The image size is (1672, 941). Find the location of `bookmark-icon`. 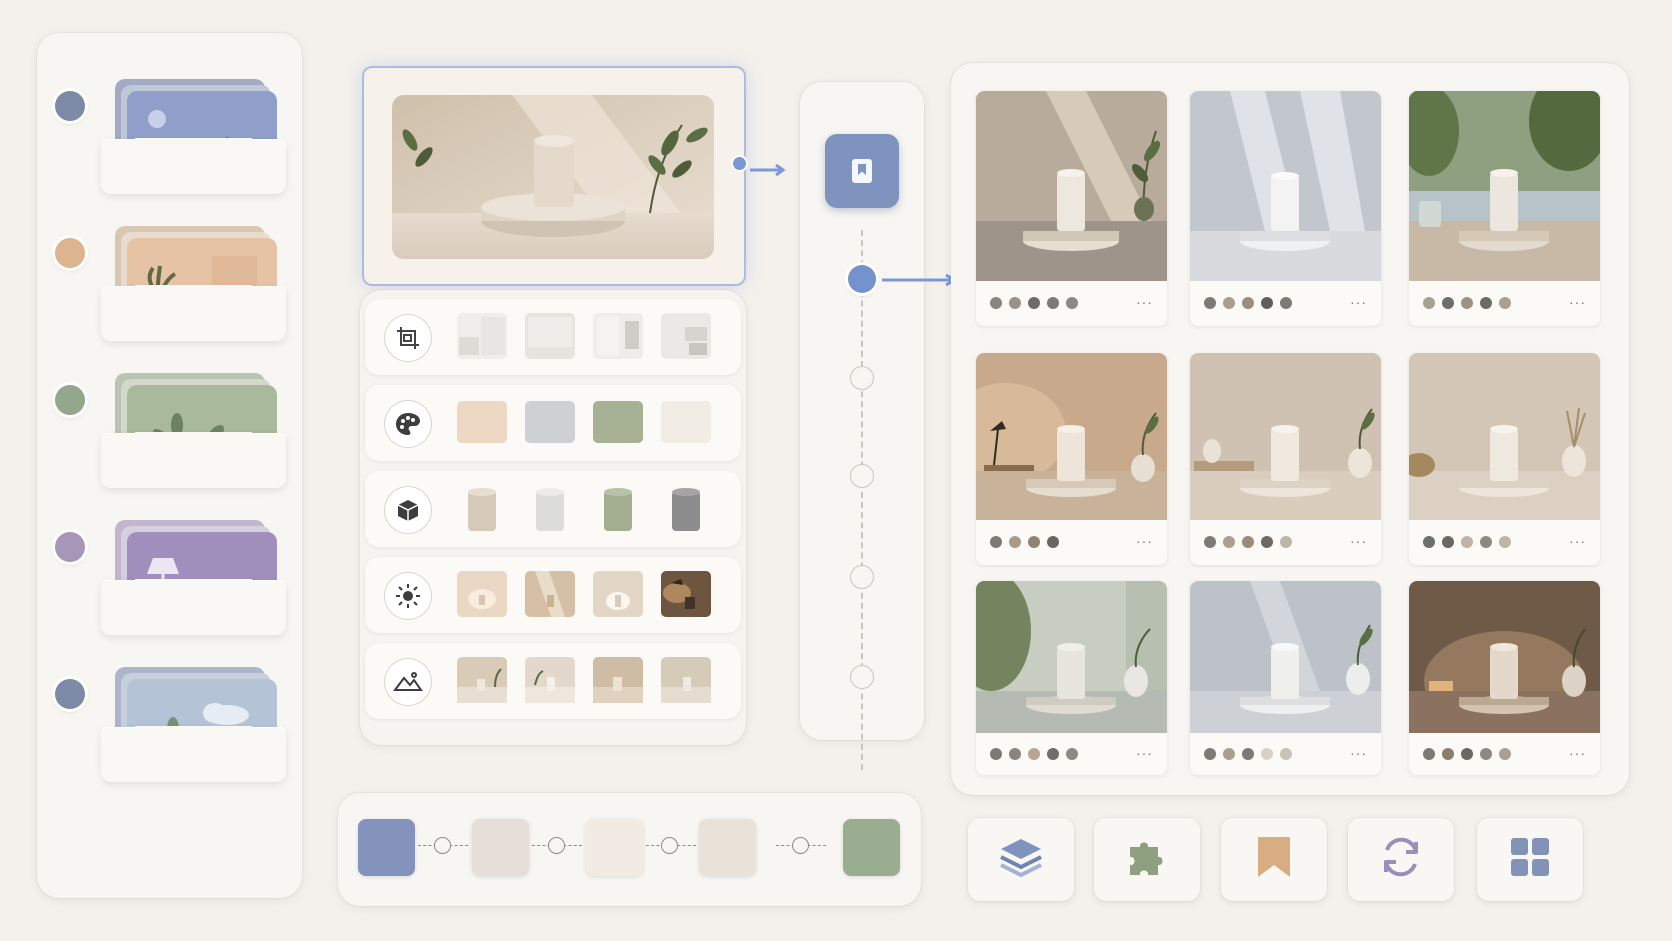

bookmark-icon is located at coordinates (1274, 859).